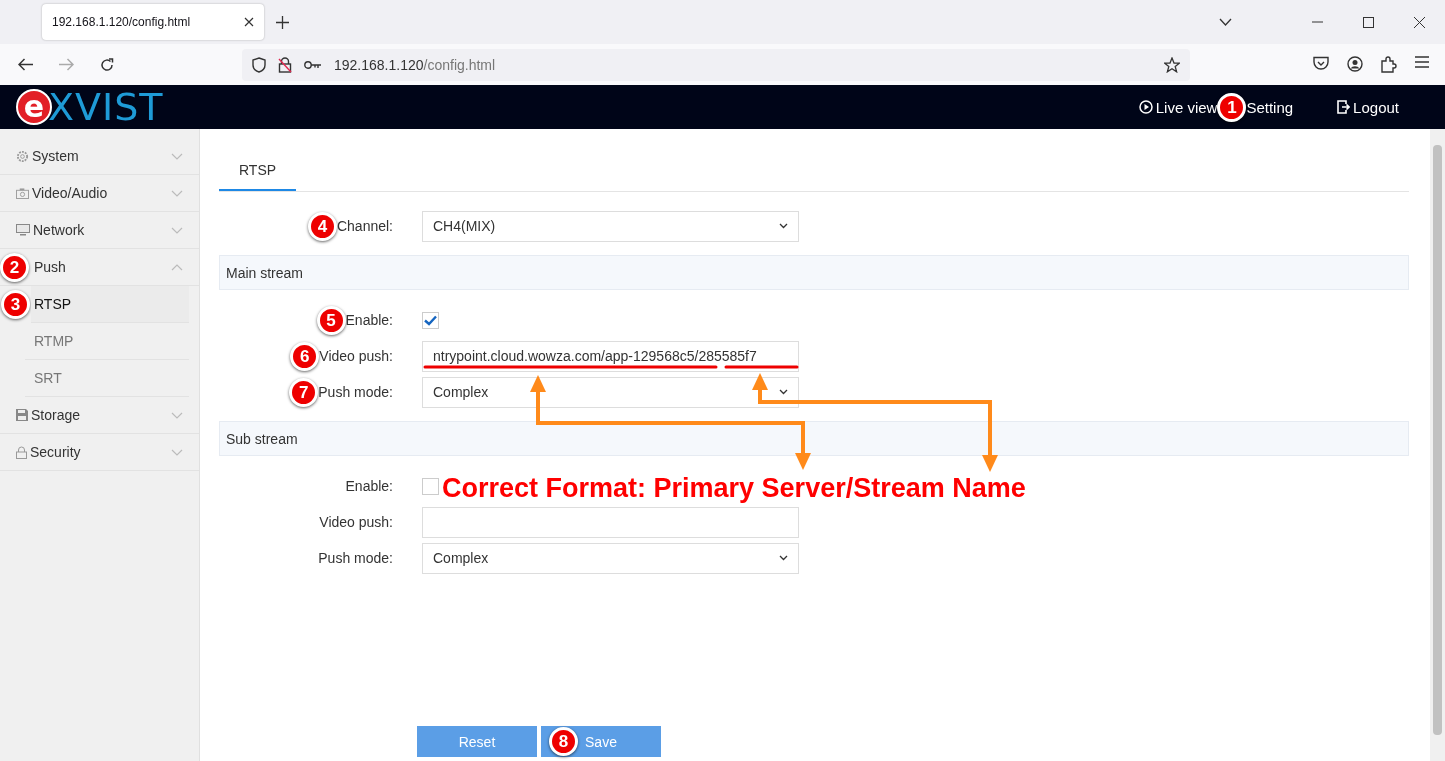 The height and width of the screenshot is (761, 1445). Describe the element at coordinates (734, 488) in the screenshot. I see `annotation-caption: Correct Format: Primary Server/Stream Name` at that location.